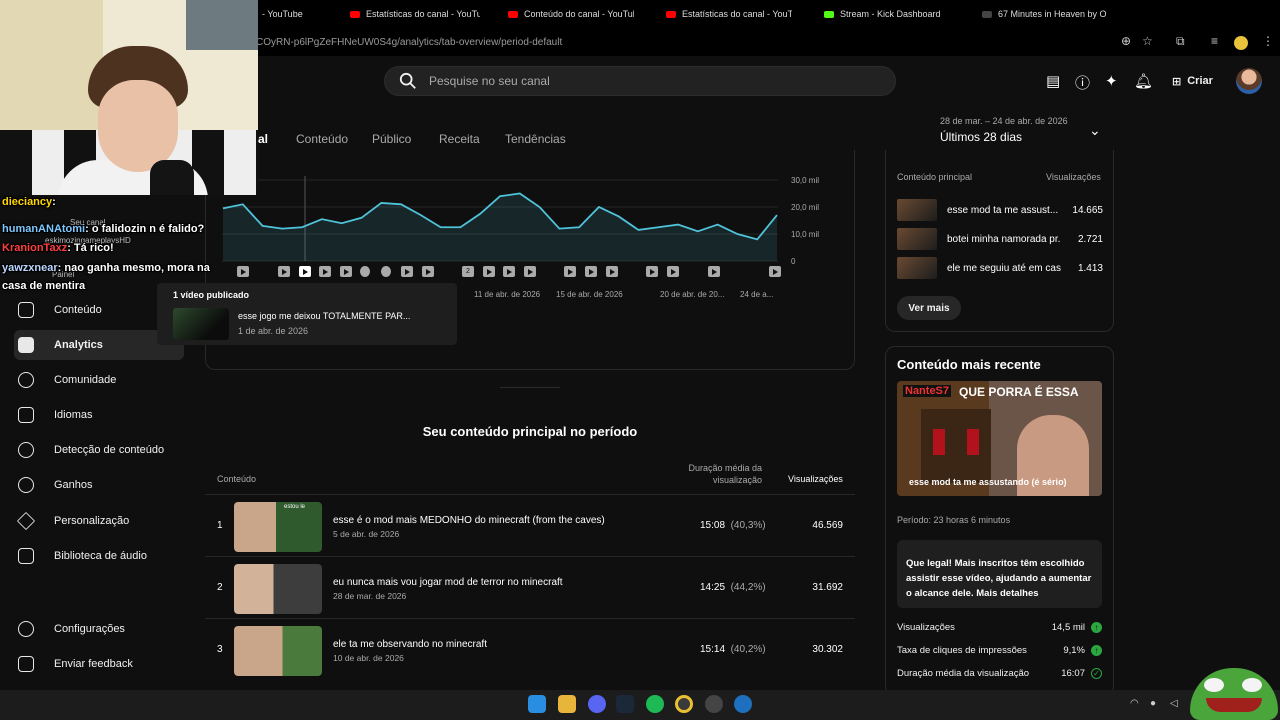 This screenshot has width=1280, height=720. I want to click on thumbnail-brand: NanteS7, so click(927, 391).